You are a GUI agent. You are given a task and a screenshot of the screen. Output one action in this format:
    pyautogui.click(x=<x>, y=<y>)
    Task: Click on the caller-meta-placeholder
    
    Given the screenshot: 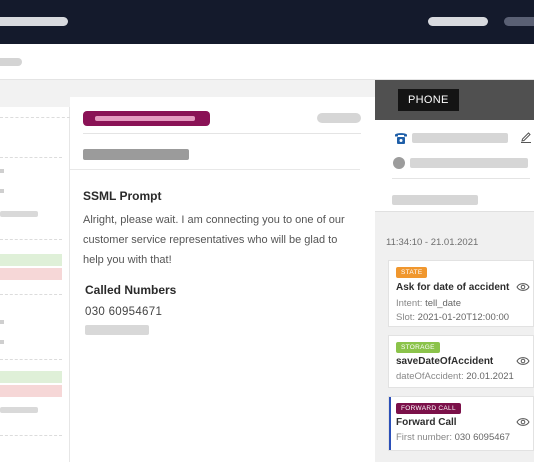 What is the action you would take?
    pyautogui.click(x=435, y=200)
    